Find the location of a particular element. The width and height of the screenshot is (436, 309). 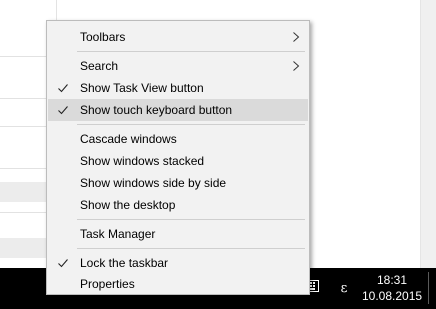

menu-item-toolbars: Toolbars is located at coordinates (178, 37).